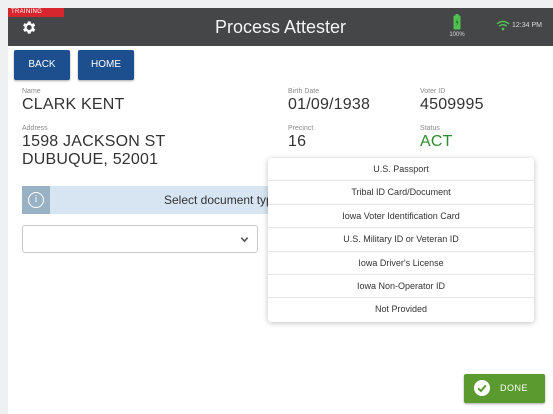 The width and height of the screenshot is (553, 414). I want to click on precinct-label: Precinct, so click(301, 128).